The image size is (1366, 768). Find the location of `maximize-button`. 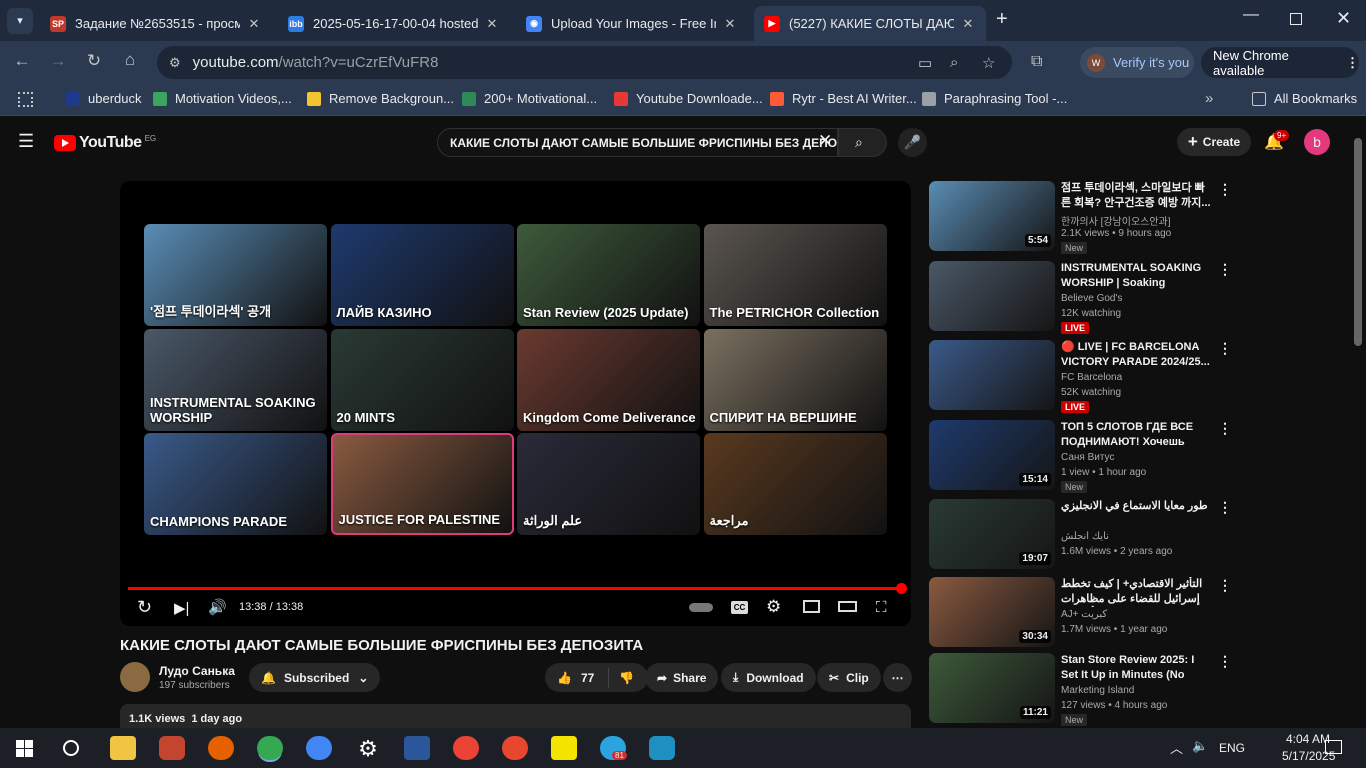

maximize-button is located at coordinates (1296, 19).